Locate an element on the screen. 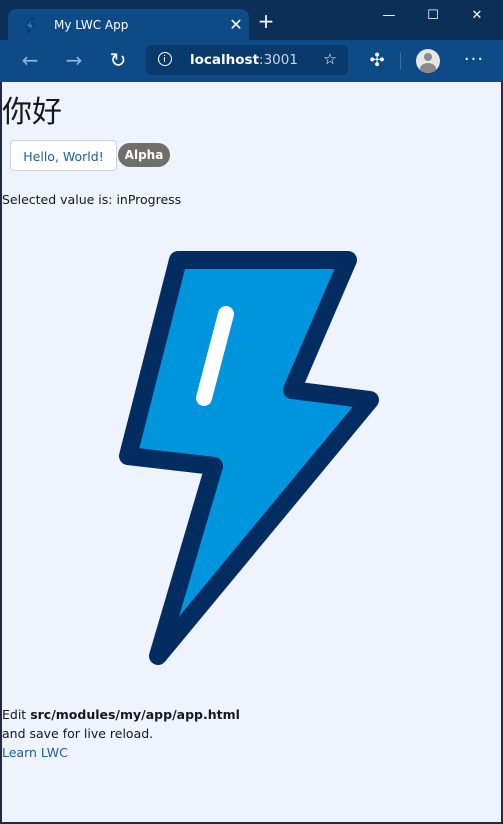 The width and height of the screenshot is (503, 824). new-tab-button: + is located at coordinates (266, 21).